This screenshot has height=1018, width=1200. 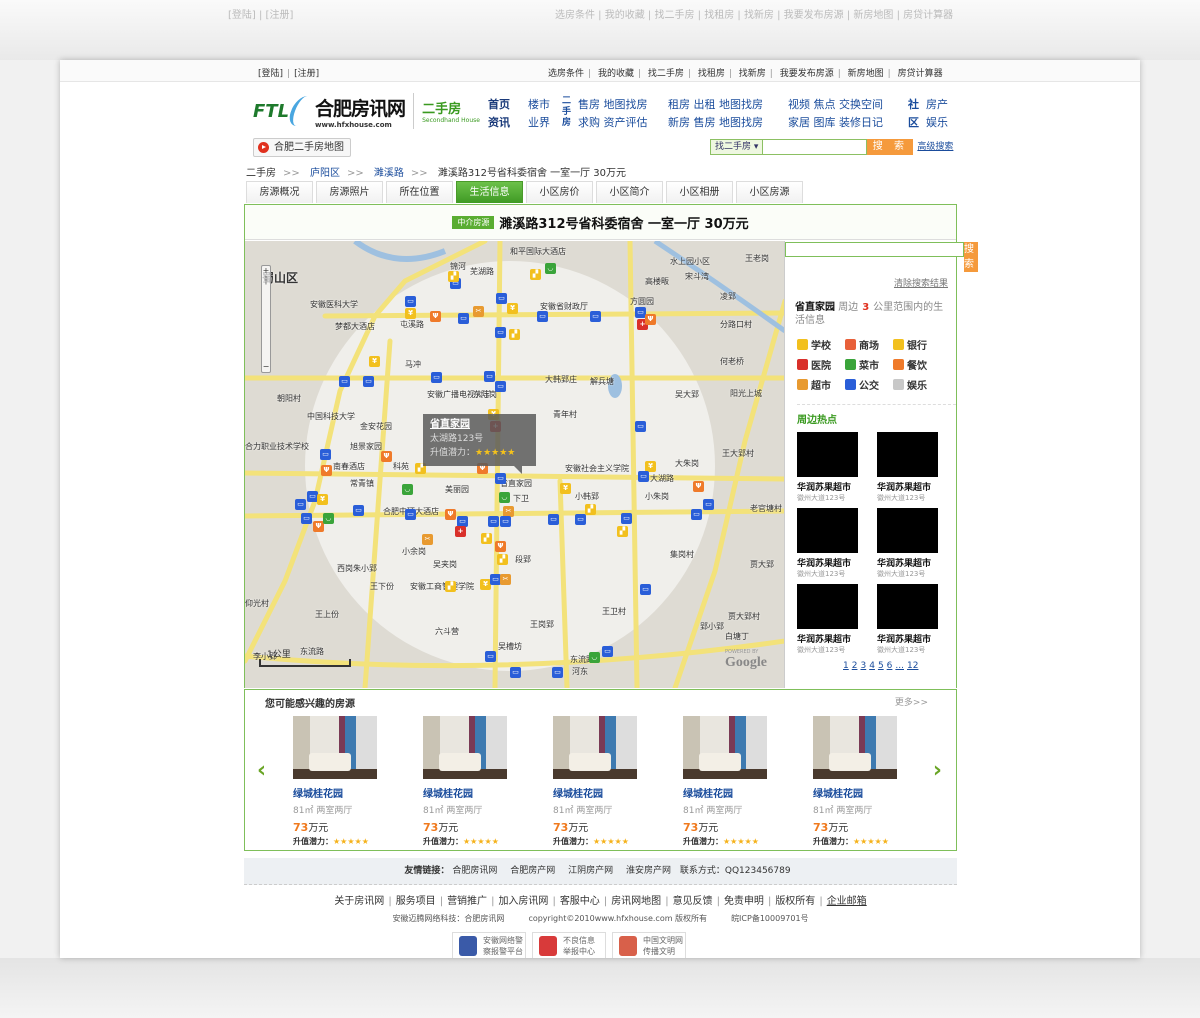 What do you see at coordinates (419, 192) in the screenshot?
I see `tab-location: 所在位置` at bounding box center [419, 192].